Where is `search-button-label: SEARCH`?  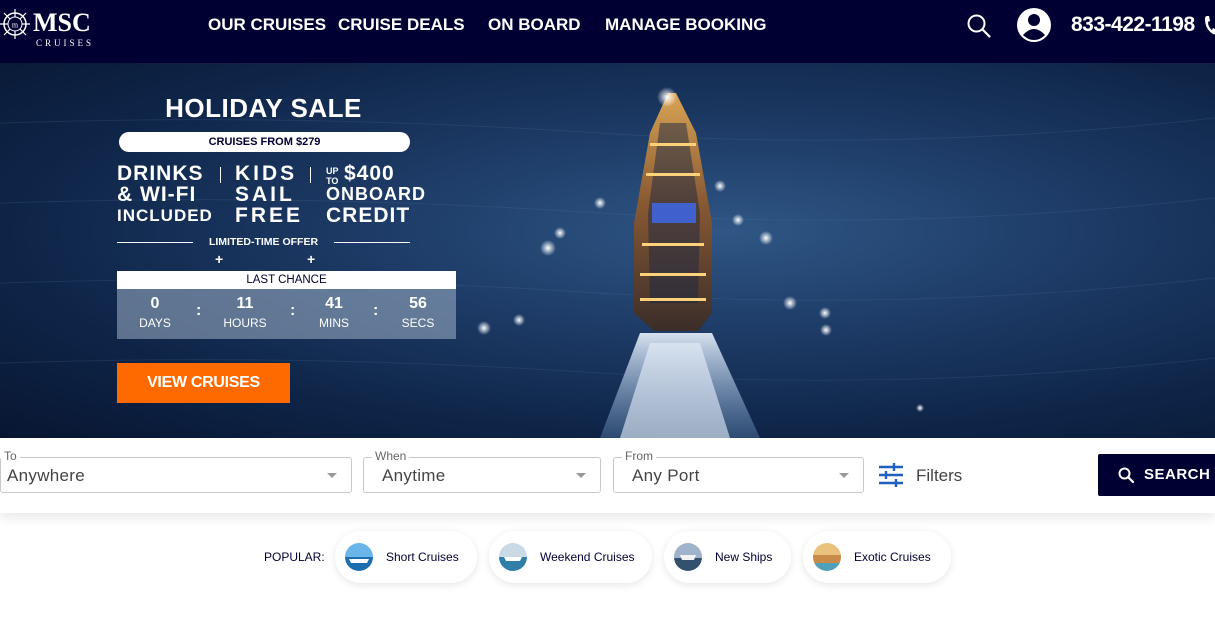 search-button-label: SEARCH is located at coordinates (1177, 474).